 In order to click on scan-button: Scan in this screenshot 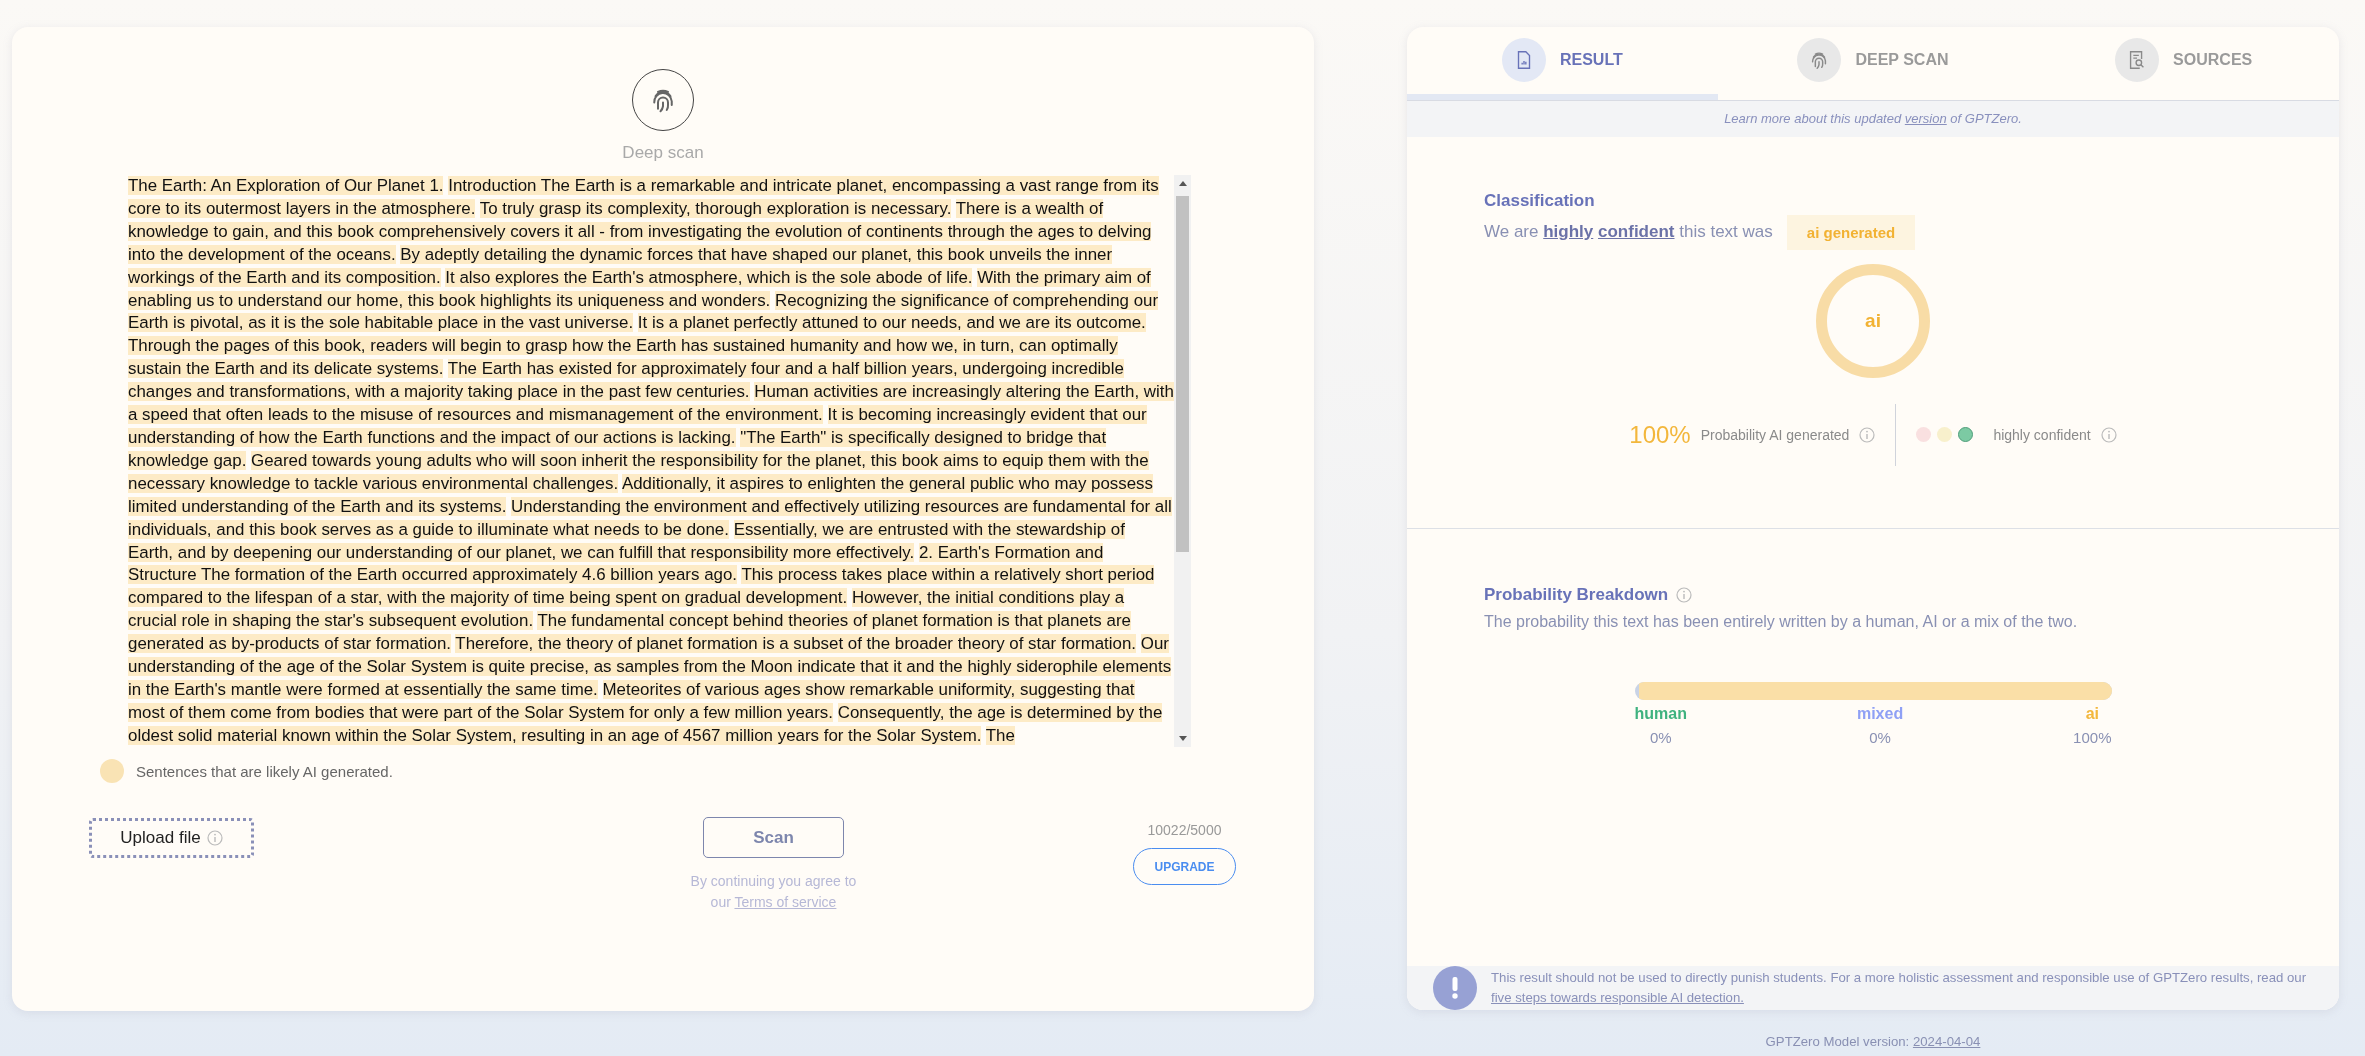, I will do `click(773, 837)`.